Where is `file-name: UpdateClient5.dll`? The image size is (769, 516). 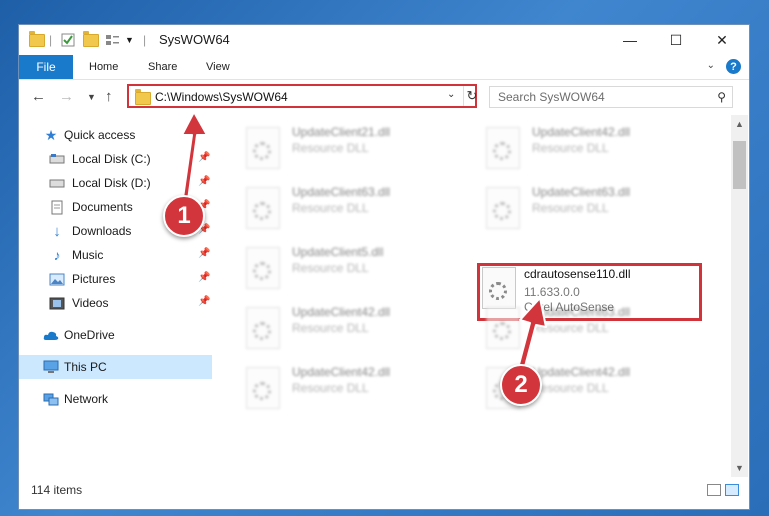 file-name: UpdateClient5.dll is located at coordinates (338, 252).